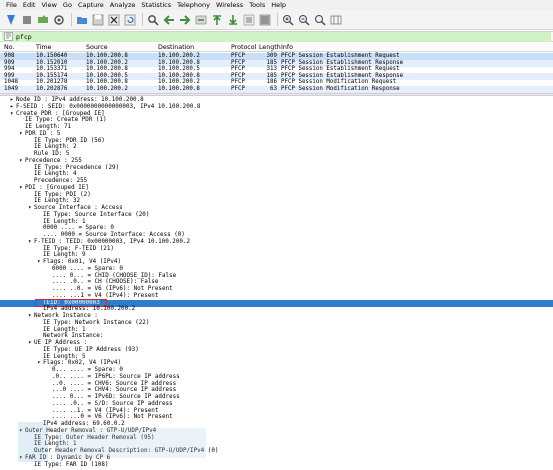 The width and height of the screenshot is (553, 470). Describe the element at coordinates (114, 383) in the screenshot. I see `tree-text: ..0. .... = CHV6: Source IP address` at that location.